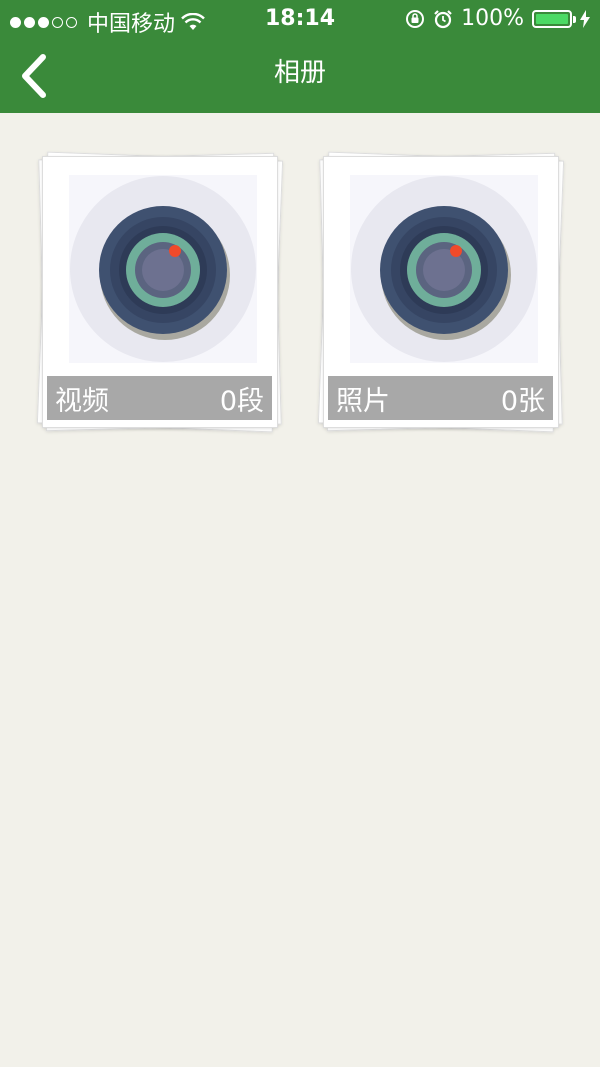 The image size is (600, 1067). What do you see at coordinates (363, 401) in the screenshot?
I see `album-label: 照片` at bounding box center [363, 401].